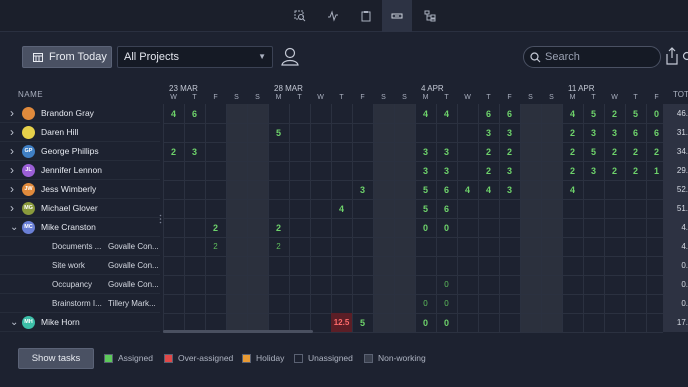  What do you see at coordinates (80, 208) in the screenshot?
I see `resource-row: › MG Michael Glover` at bounding box center [80, 208].